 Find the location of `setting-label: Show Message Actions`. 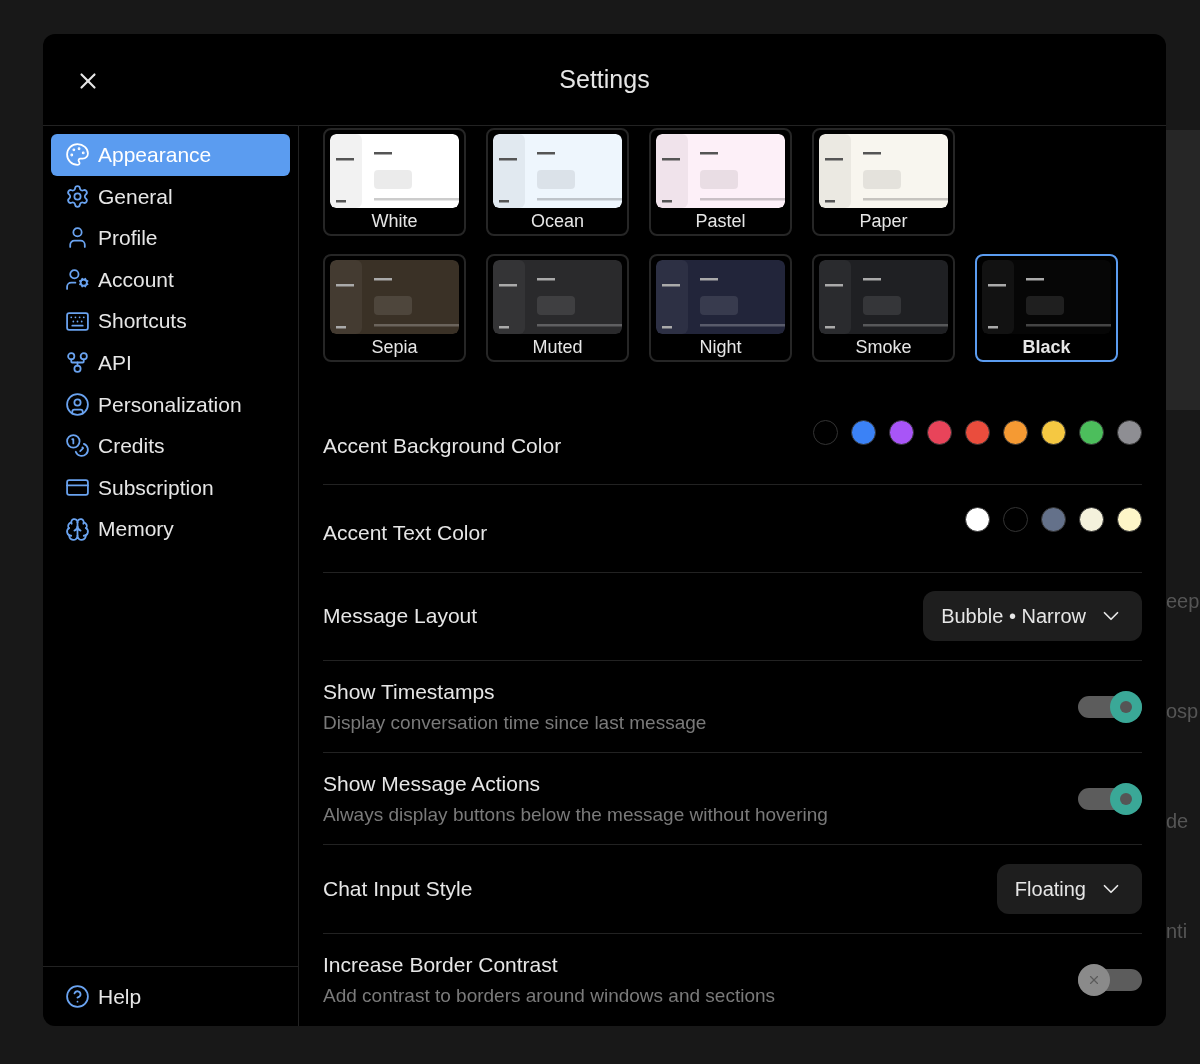

setting-label: Show Message Actions is located at coordinates (432, 783).